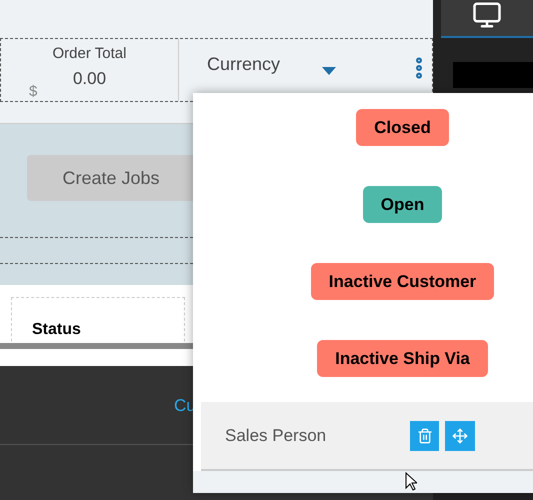  Describe the element at coordinates (329, 71) in the screenshot. I see `dropdown-caret-icon` at that location.